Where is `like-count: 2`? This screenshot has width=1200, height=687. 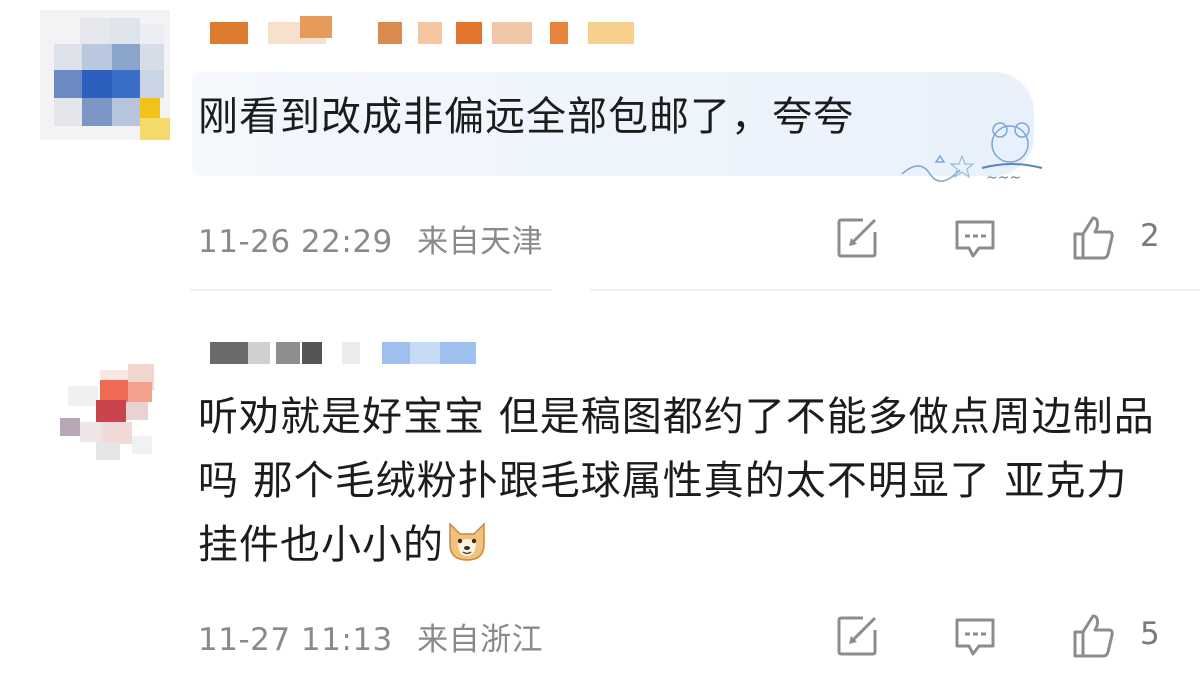 like-count: 2 is located at coordinates (1150, 236).